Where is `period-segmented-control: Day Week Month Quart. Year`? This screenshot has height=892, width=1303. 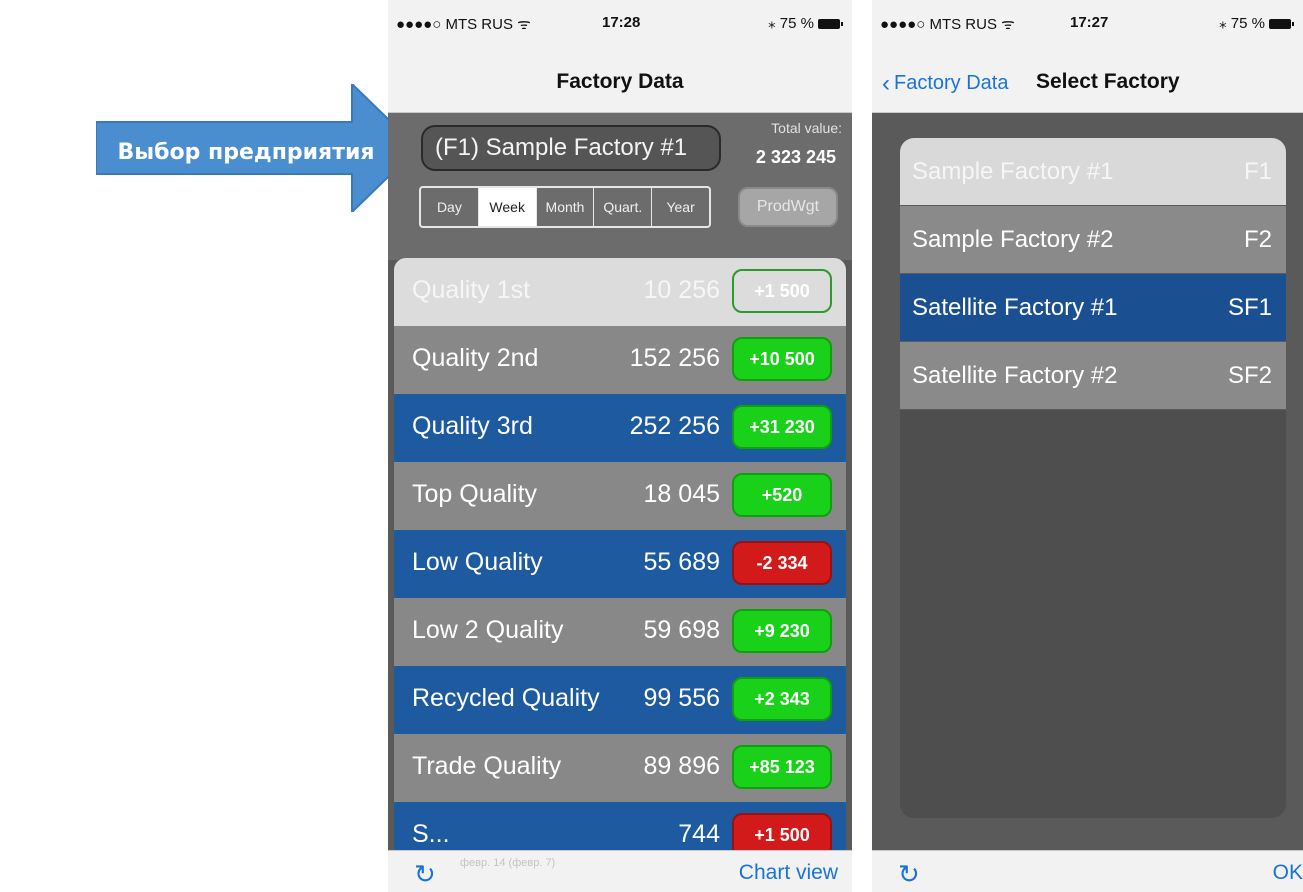
period-segmented-control: Day Week Month Quart. Year is located at coordinates (565, 207).